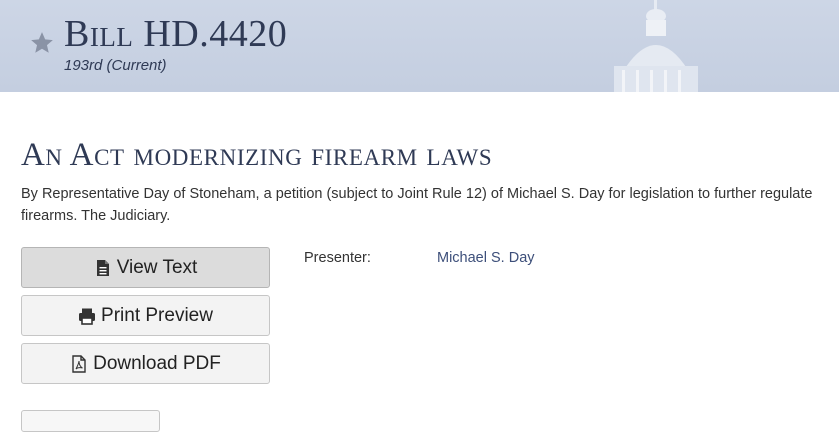 Image resolution: width=839 pixels, height=432 pixels. What do you see at coordinates (42, 43) in the screenshot?
I see `star-icon` at bounding box center [42, 43].